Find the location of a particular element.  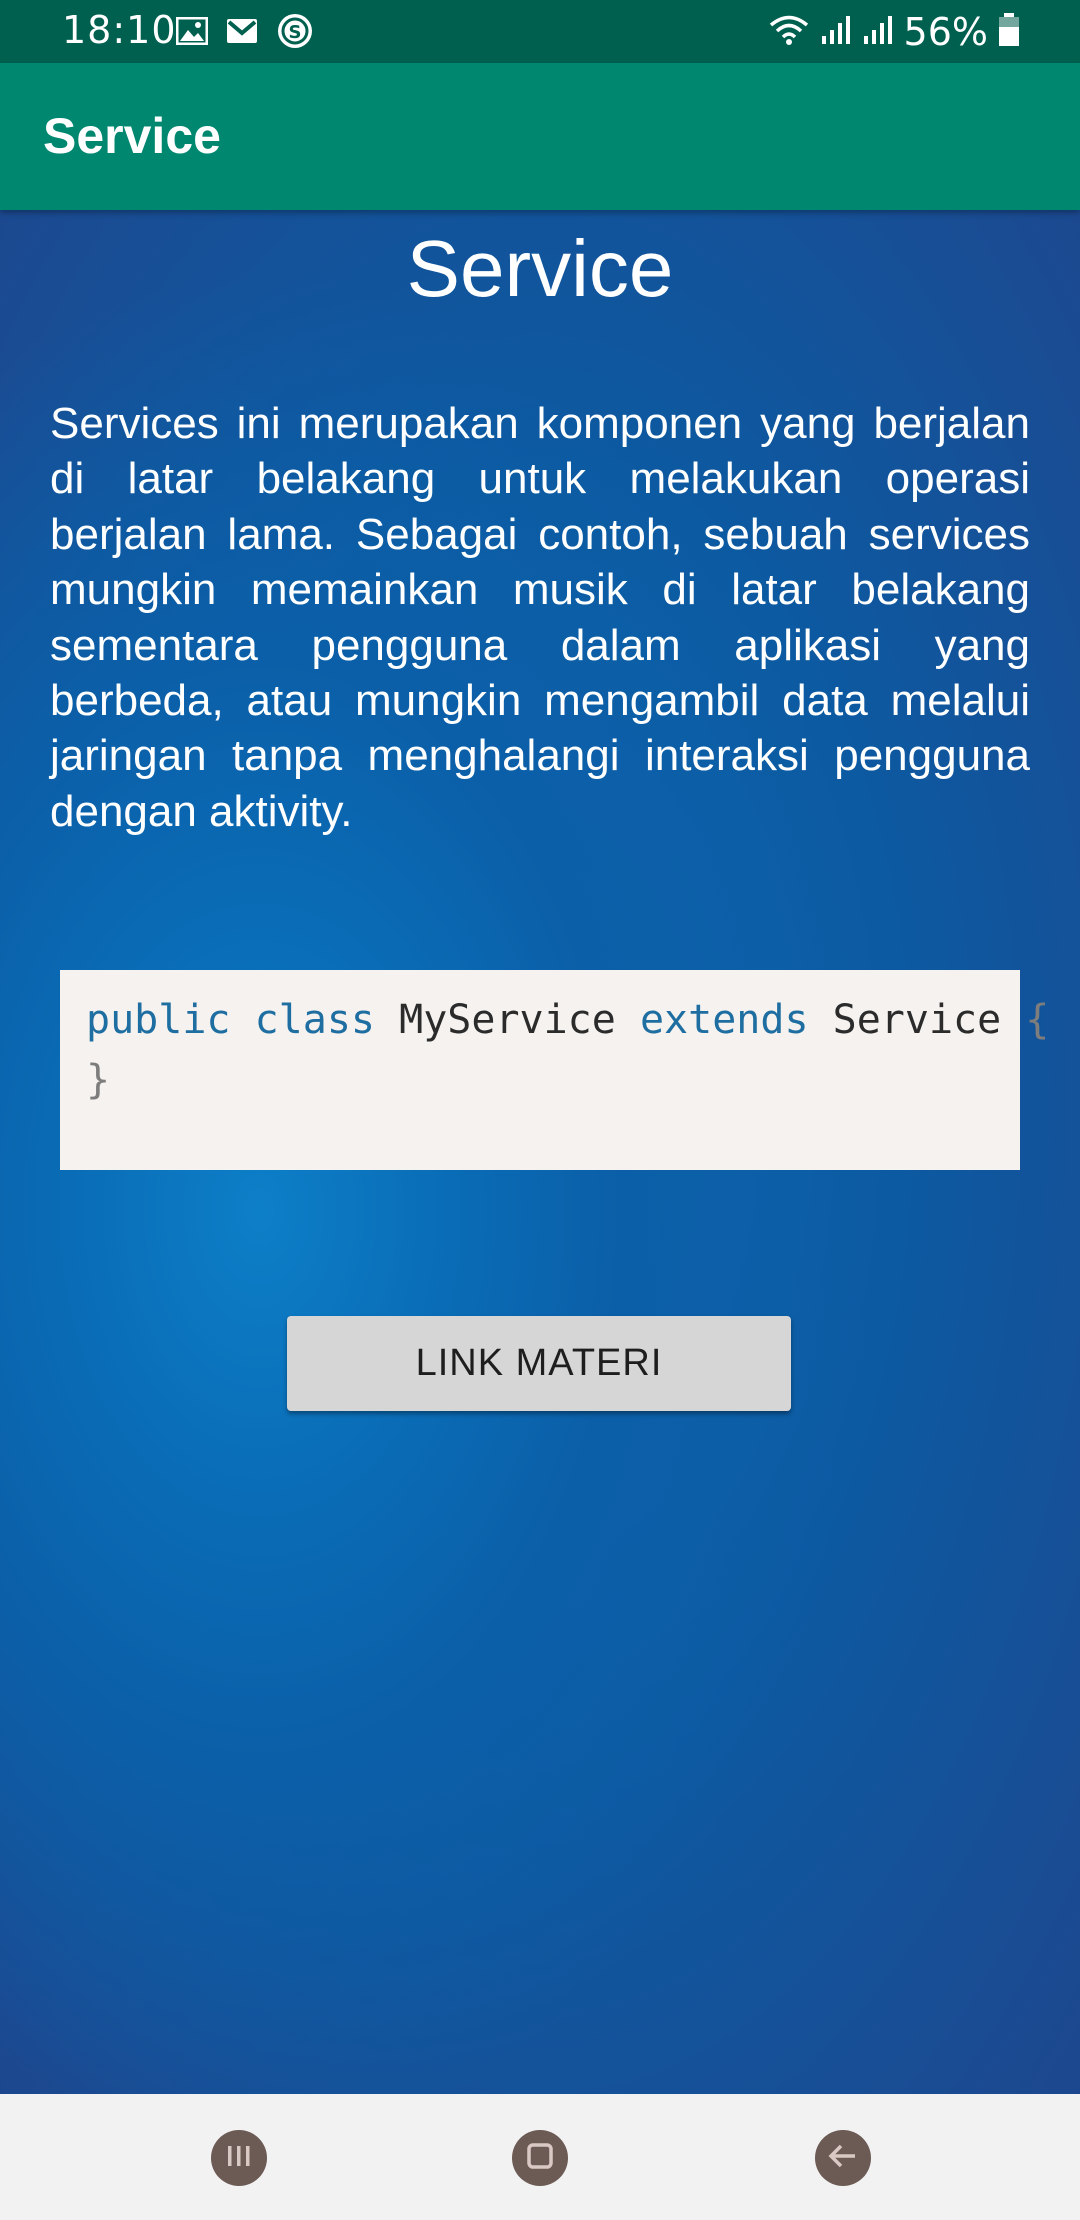

recent-apps-icon is located at coordinates (239, 2158).